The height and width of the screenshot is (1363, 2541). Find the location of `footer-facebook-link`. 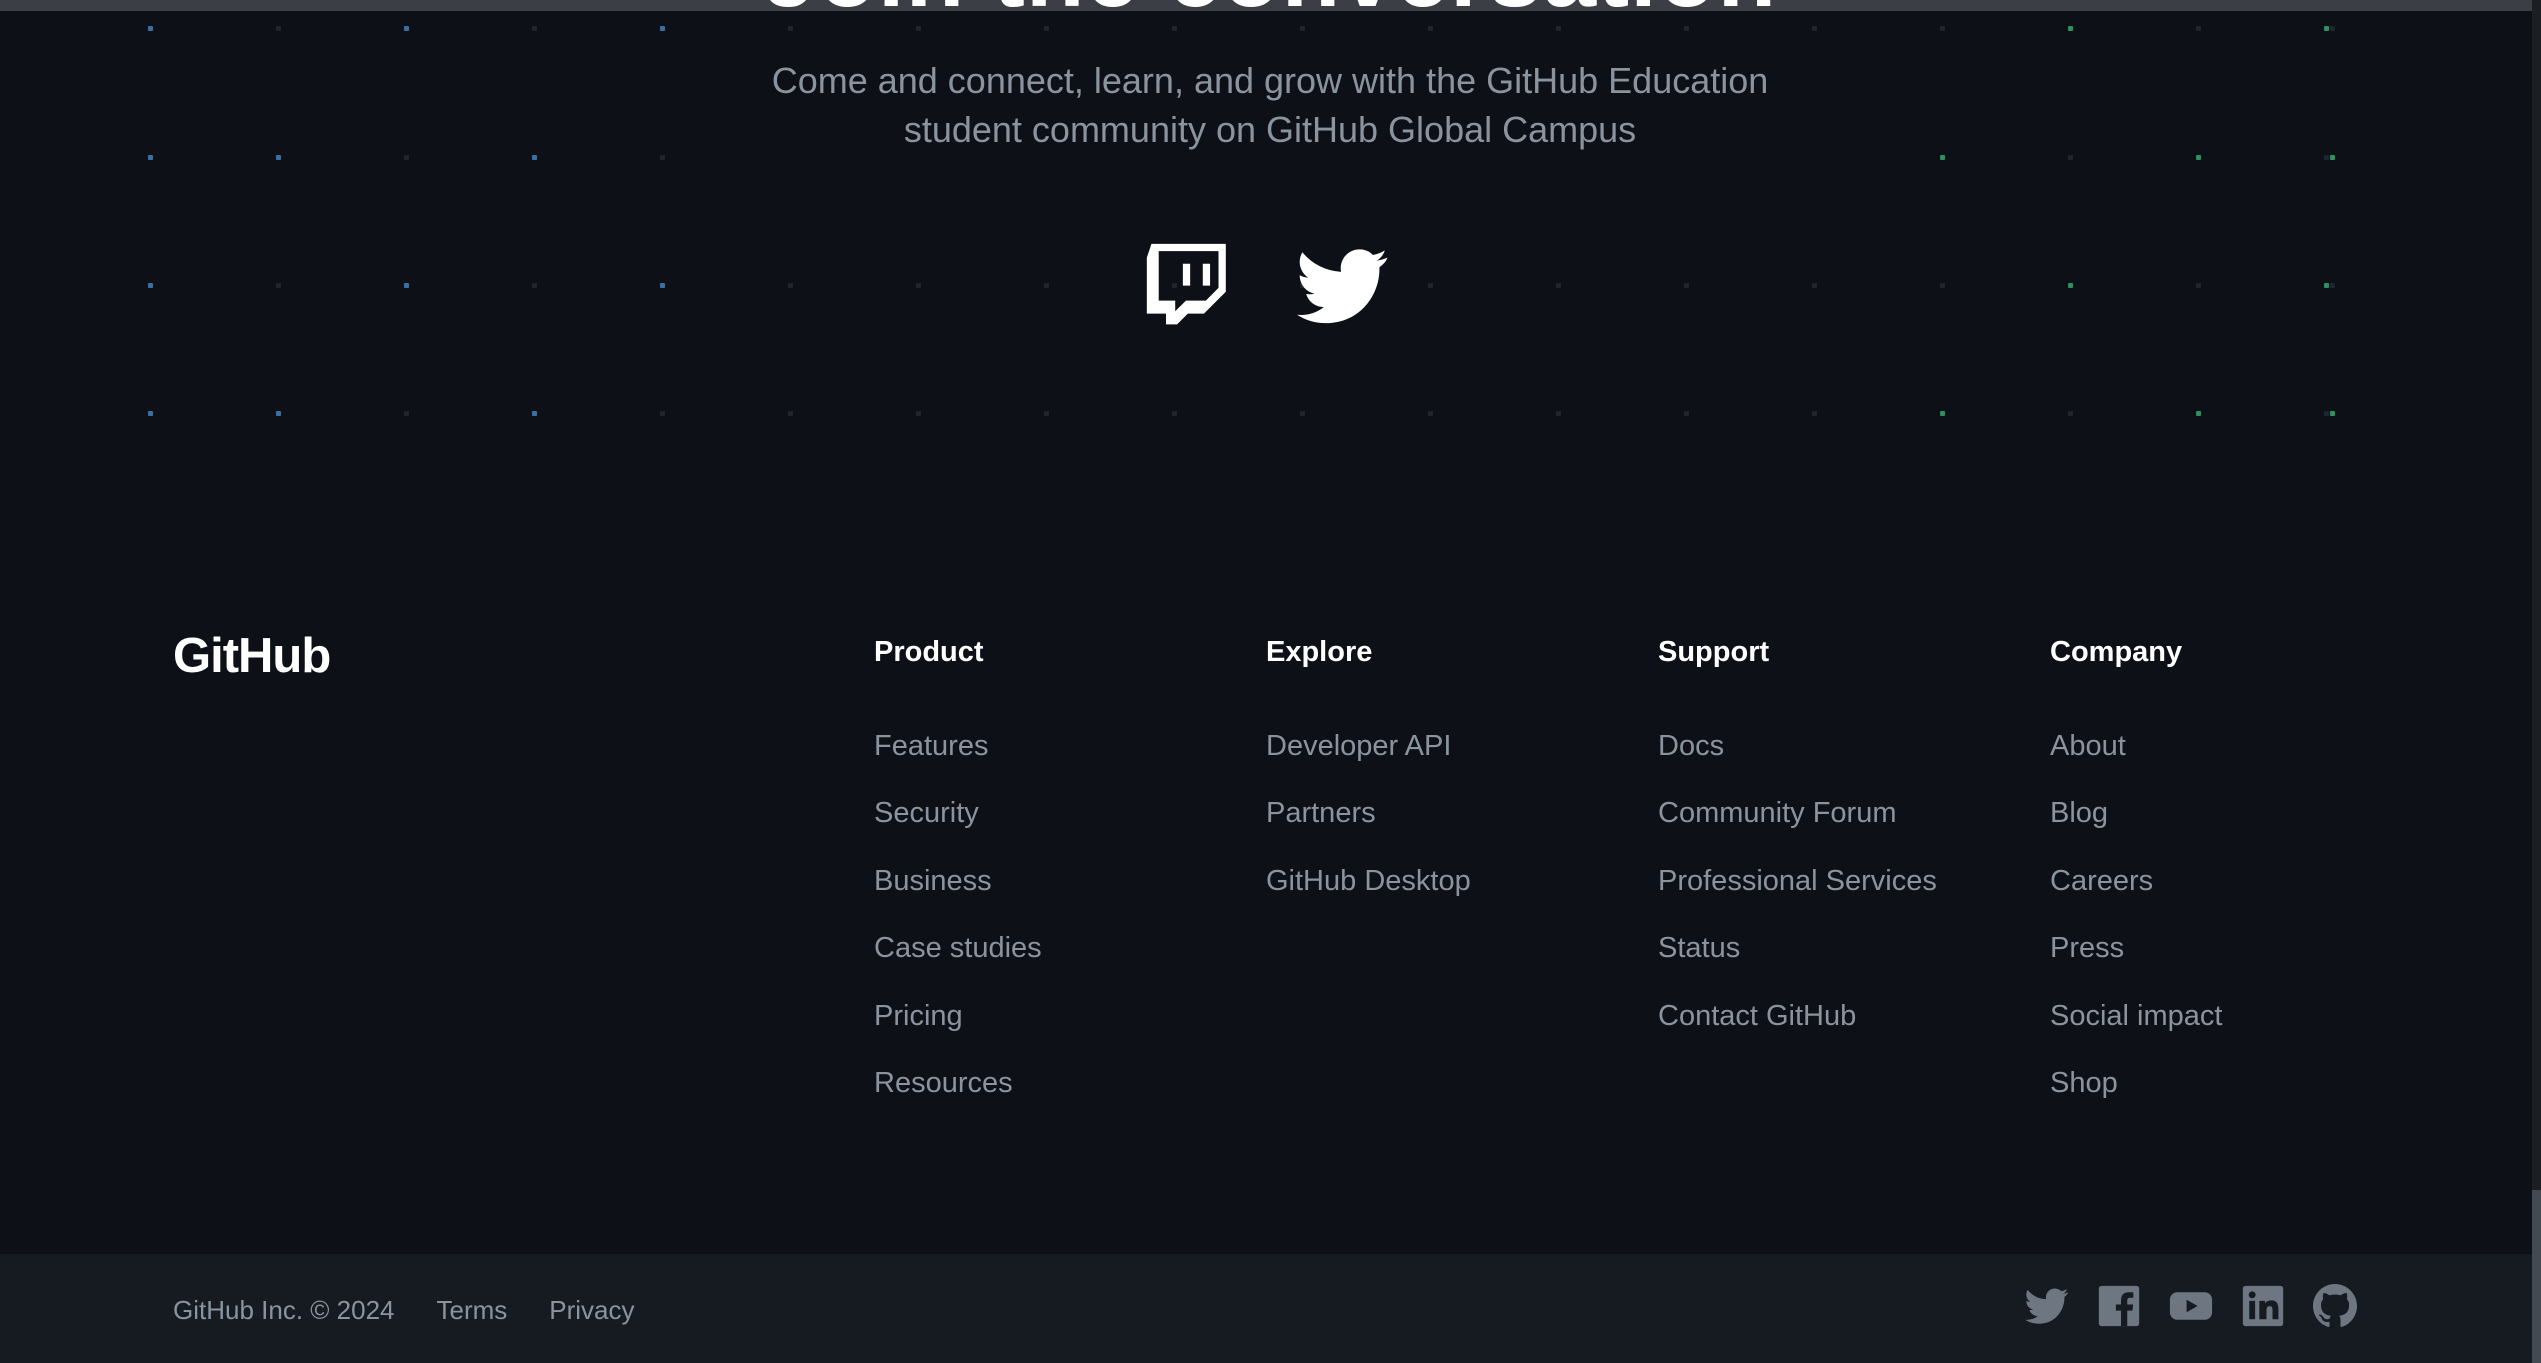

footer-facebook-link is located at coordinates (2119, 1306).